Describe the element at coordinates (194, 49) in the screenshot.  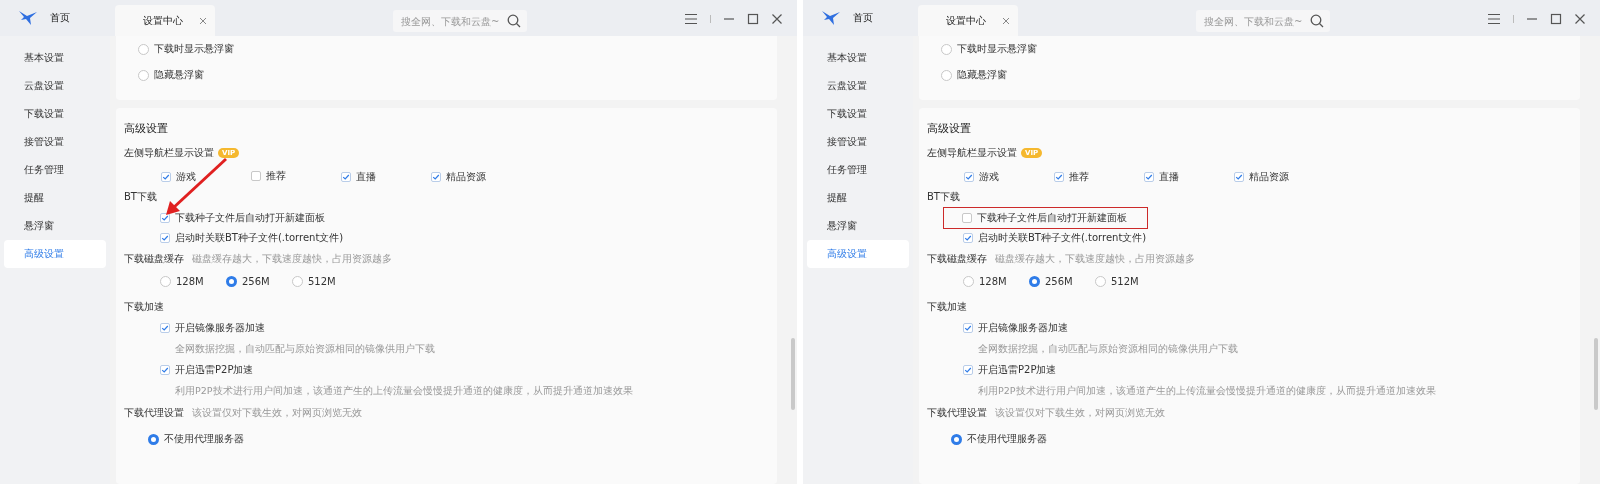
I see `radio-label: 下载时显示悬浮窗` at that location.